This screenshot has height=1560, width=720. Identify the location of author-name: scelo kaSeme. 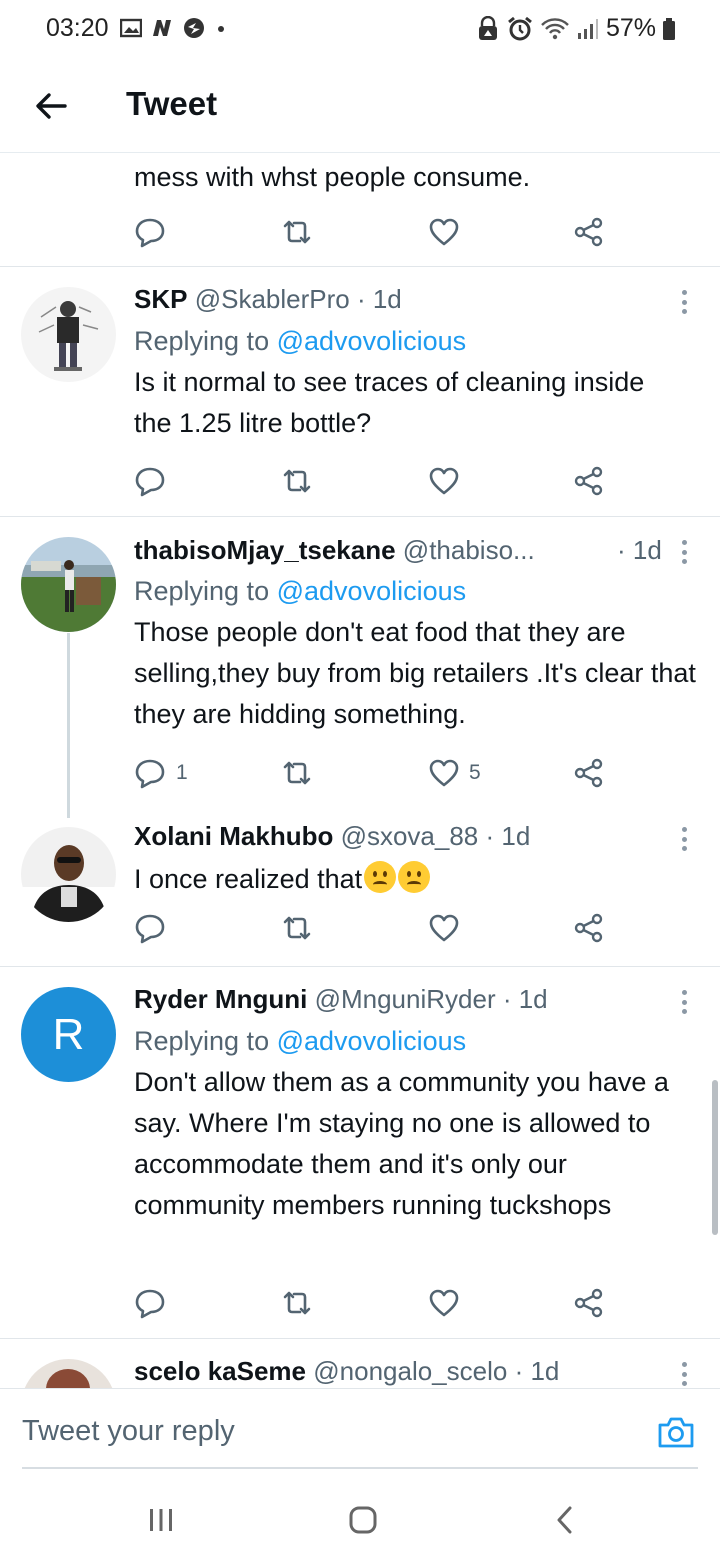
(220, 1371).